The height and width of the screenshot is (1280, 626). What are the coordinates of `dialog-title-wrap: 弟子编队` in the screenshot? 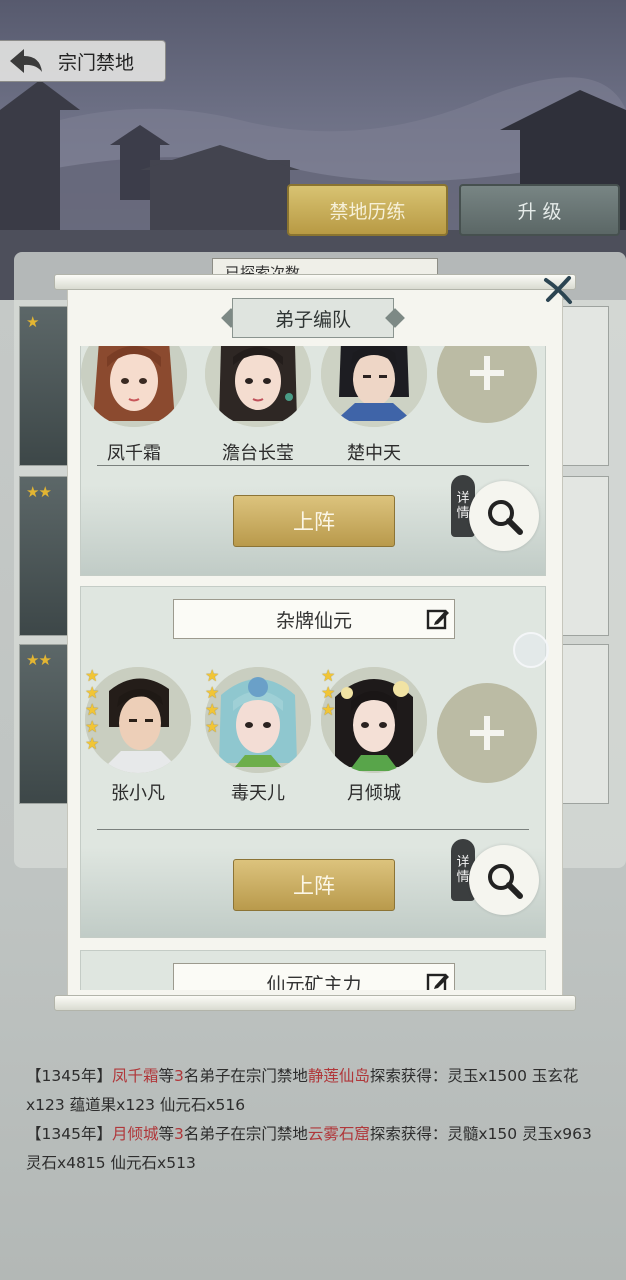 It's located at (313, 318).